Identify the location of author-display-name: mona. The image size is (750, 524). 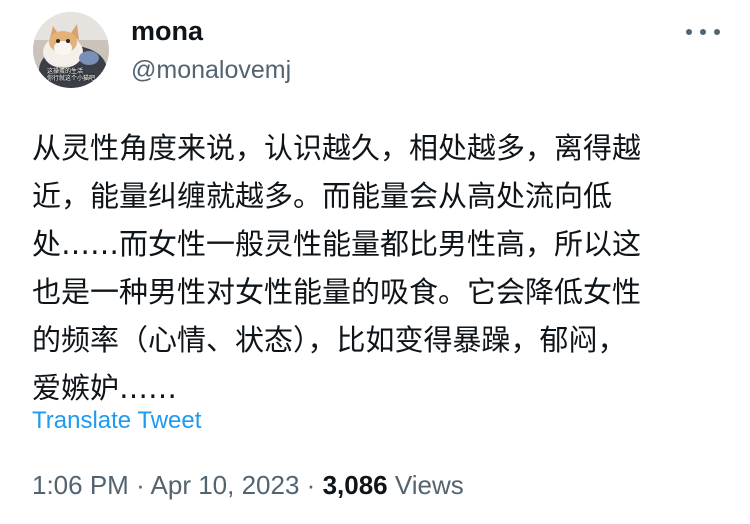
(167, 31).